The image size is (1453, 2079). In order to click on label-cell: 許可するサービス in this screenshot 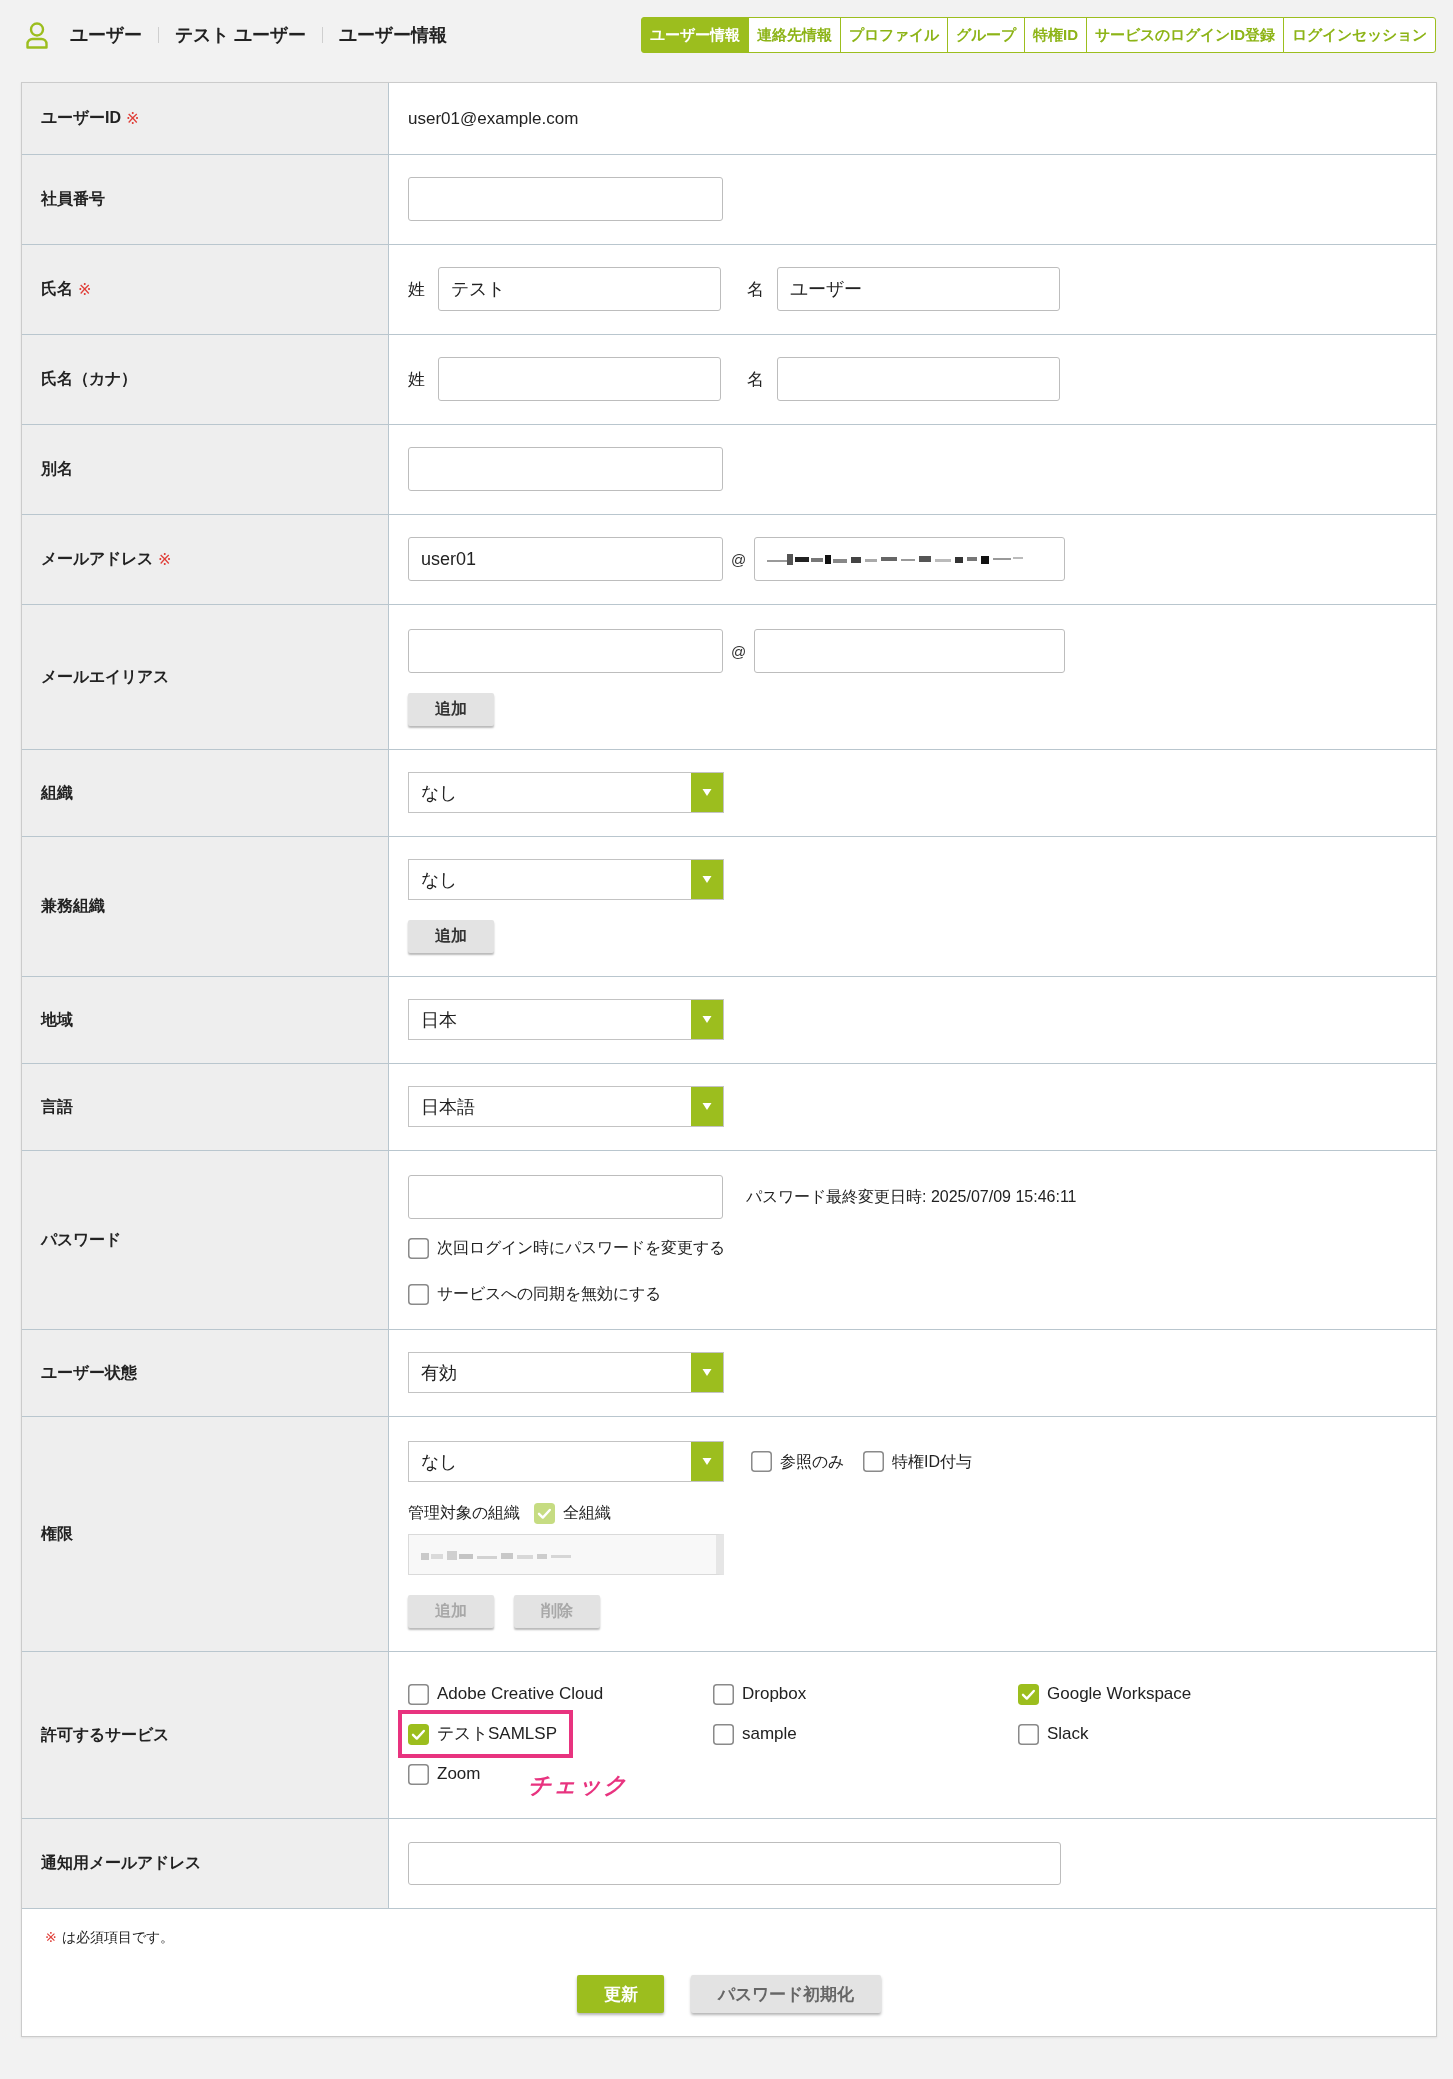, I will do `click(205, 1735)`.